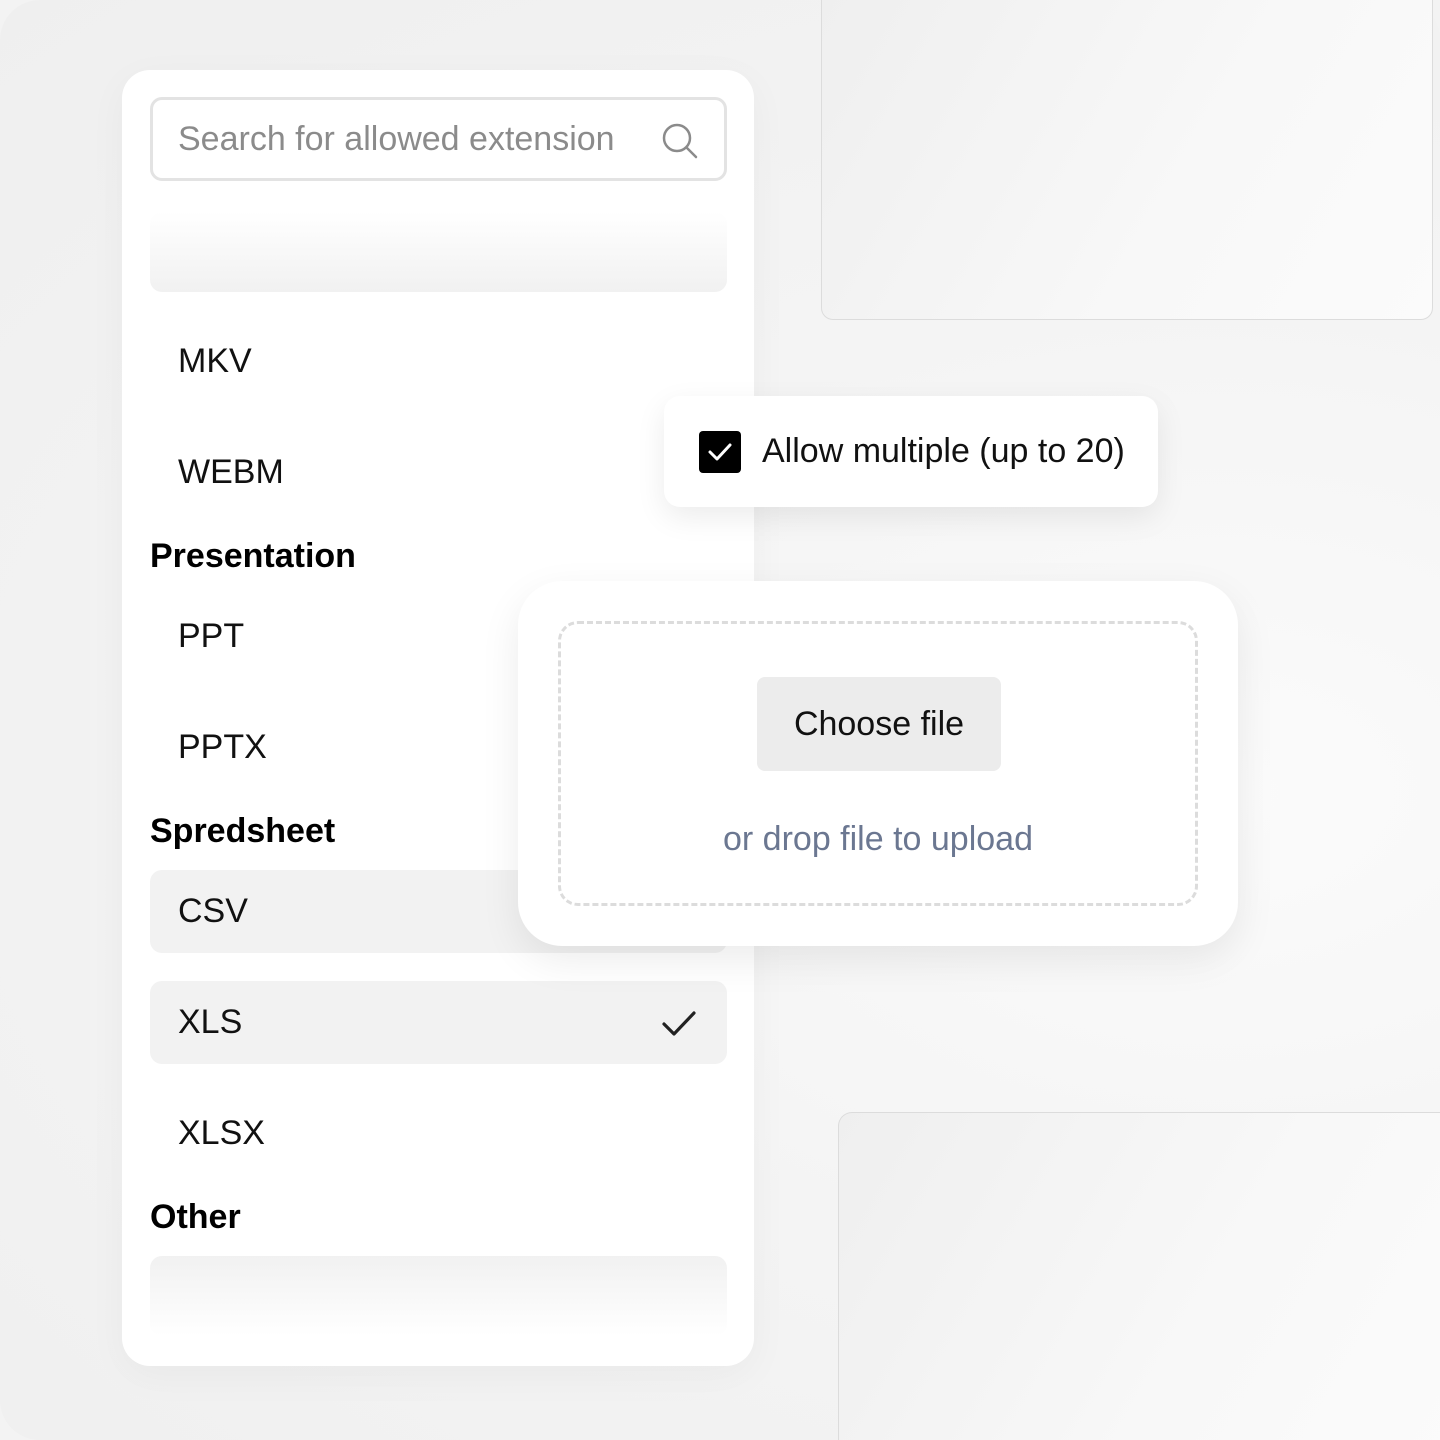 The height and width of the screenshot is (1440, 1440). I want to click on list-scroll-fade-top, so click(438, 252).